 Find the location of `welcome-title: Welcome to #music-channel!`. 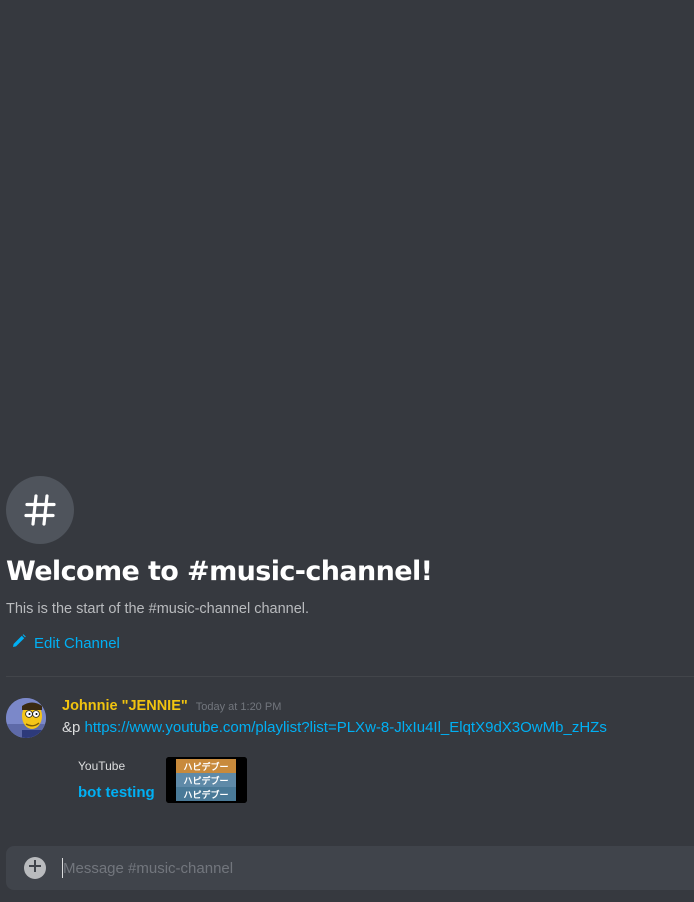

welcome-title: Welcome to #music-channel! is located at coordinates (219, 571).